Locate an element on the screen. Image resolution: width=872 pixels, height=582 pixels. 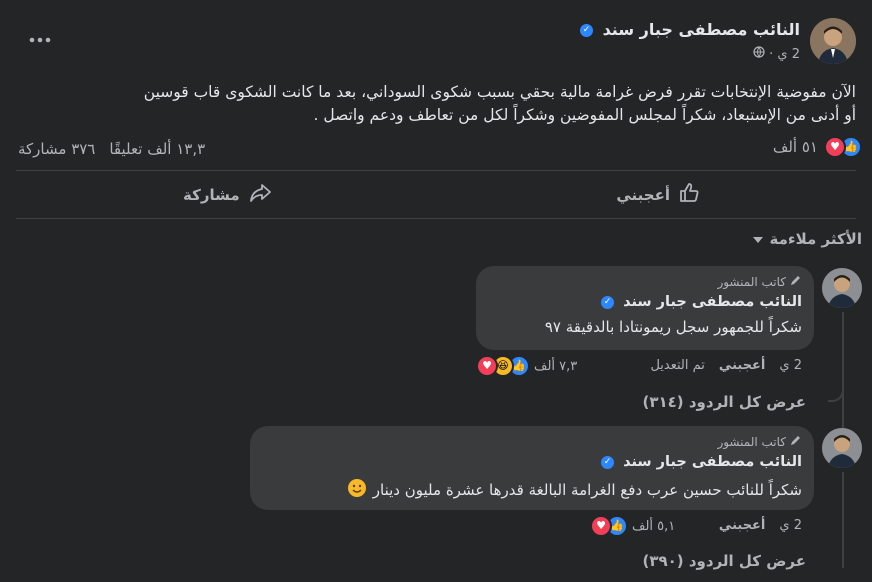
post-author-label: النائب مصطفى جبار سند is located at coordinates (701, 29).